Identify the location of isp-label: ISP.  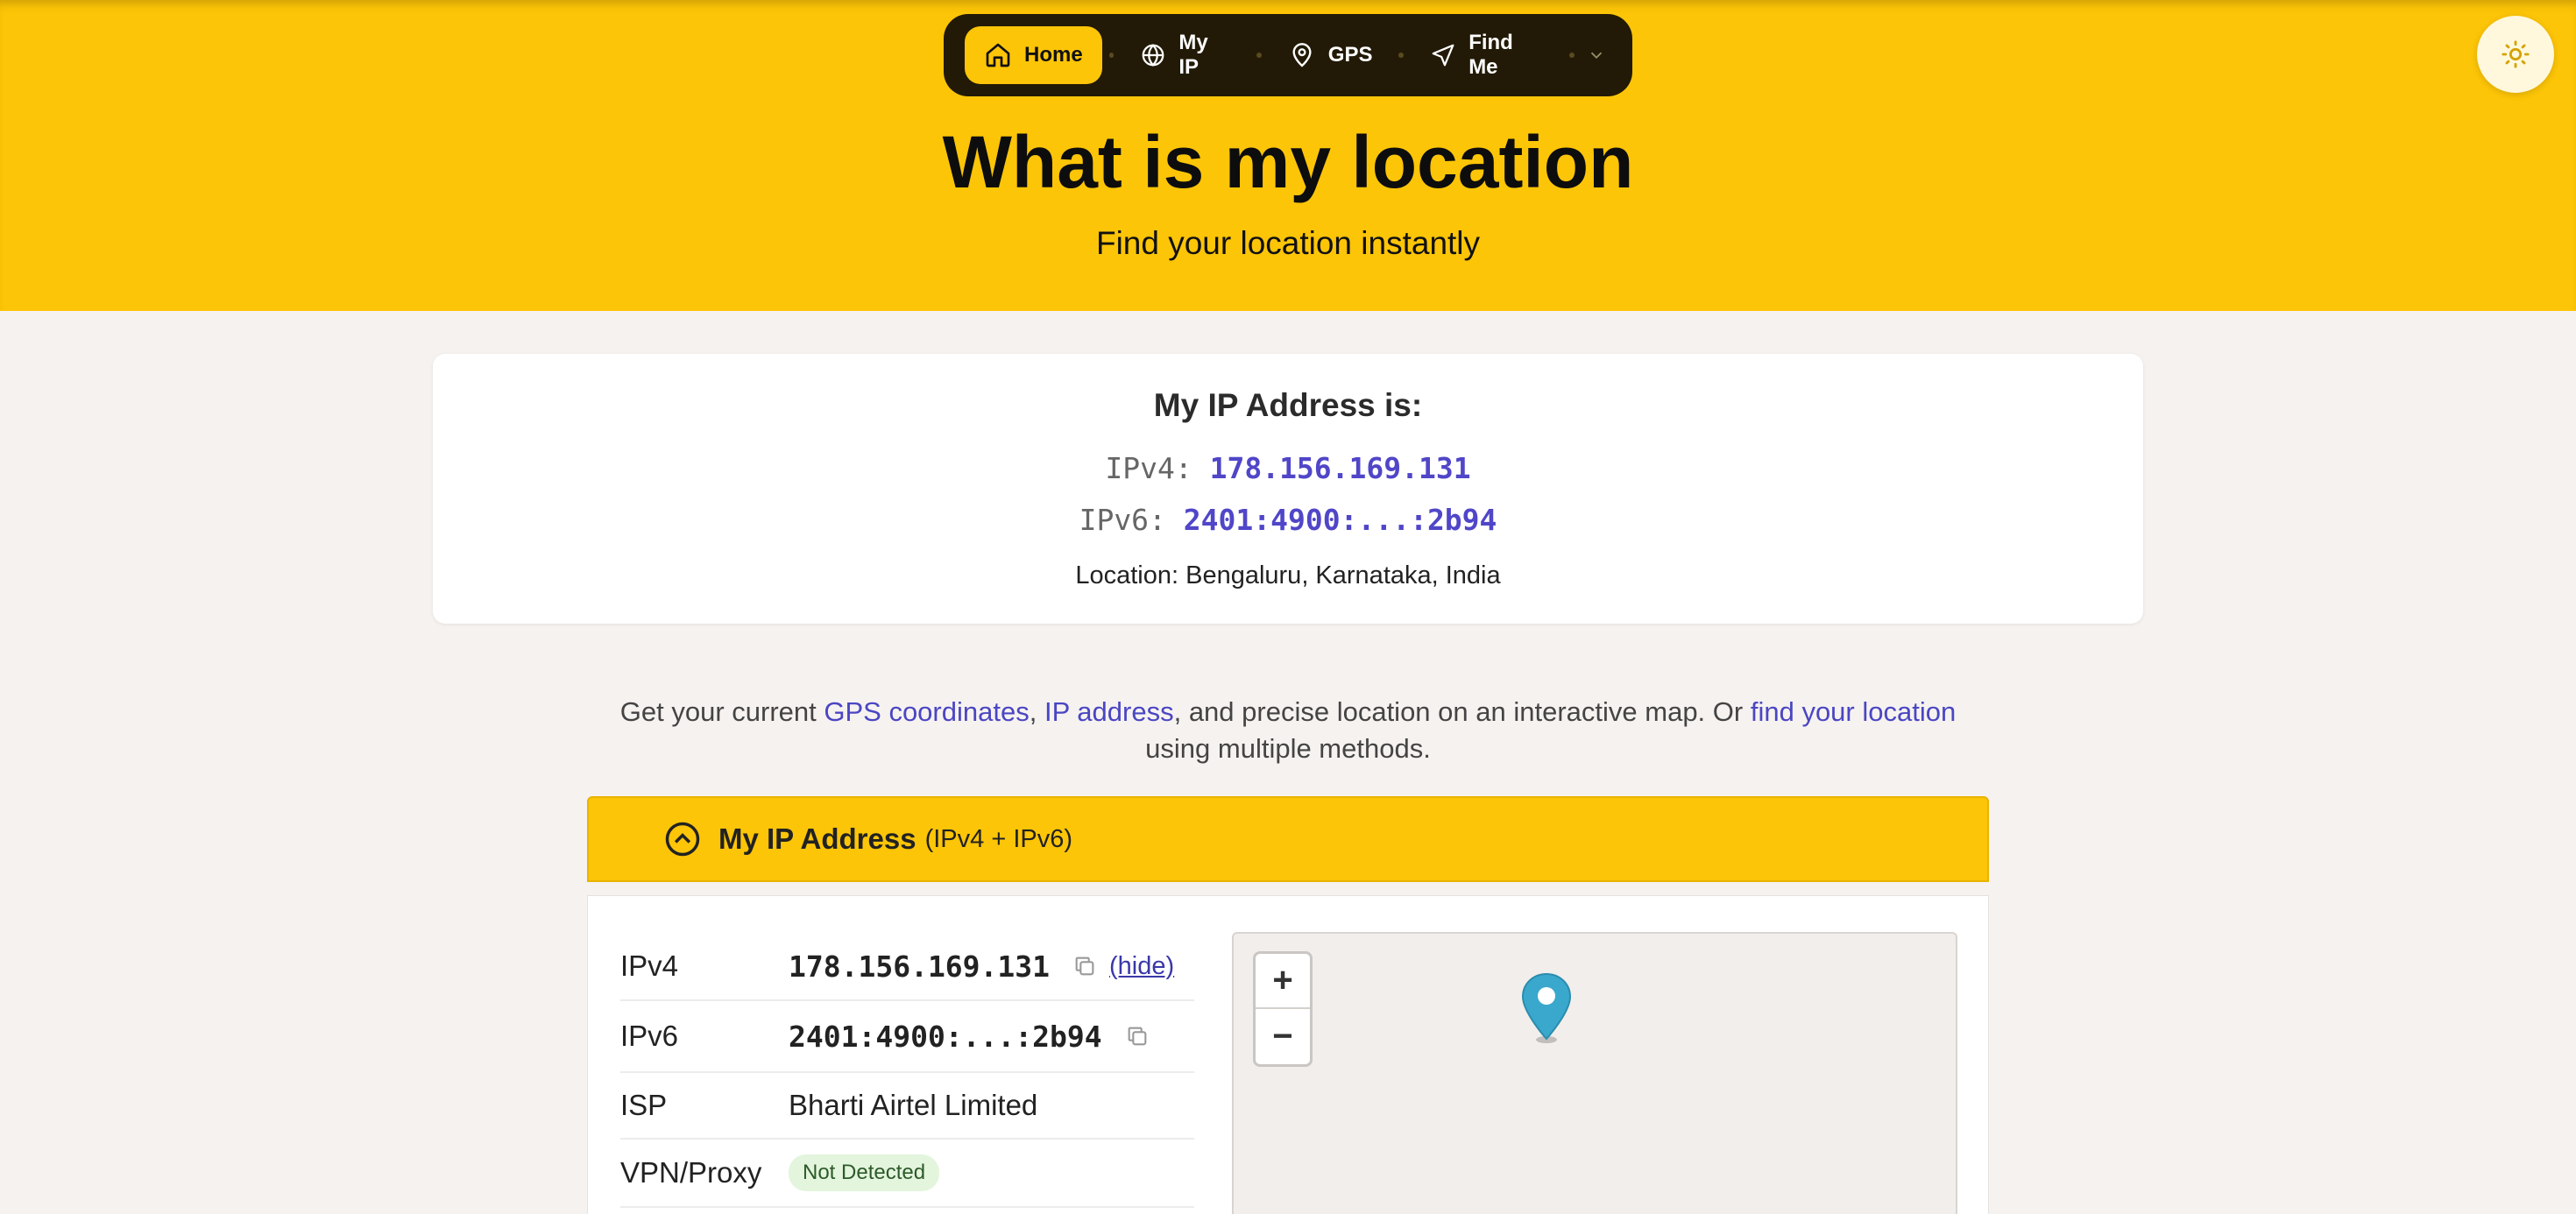
(644, 1105).